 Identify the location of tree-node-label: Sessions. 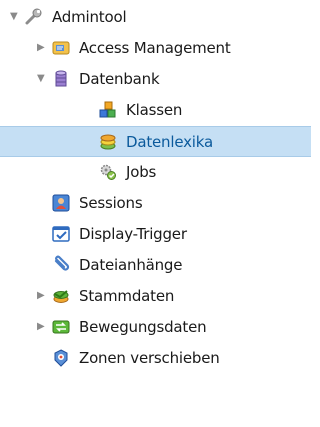
(111, 203).